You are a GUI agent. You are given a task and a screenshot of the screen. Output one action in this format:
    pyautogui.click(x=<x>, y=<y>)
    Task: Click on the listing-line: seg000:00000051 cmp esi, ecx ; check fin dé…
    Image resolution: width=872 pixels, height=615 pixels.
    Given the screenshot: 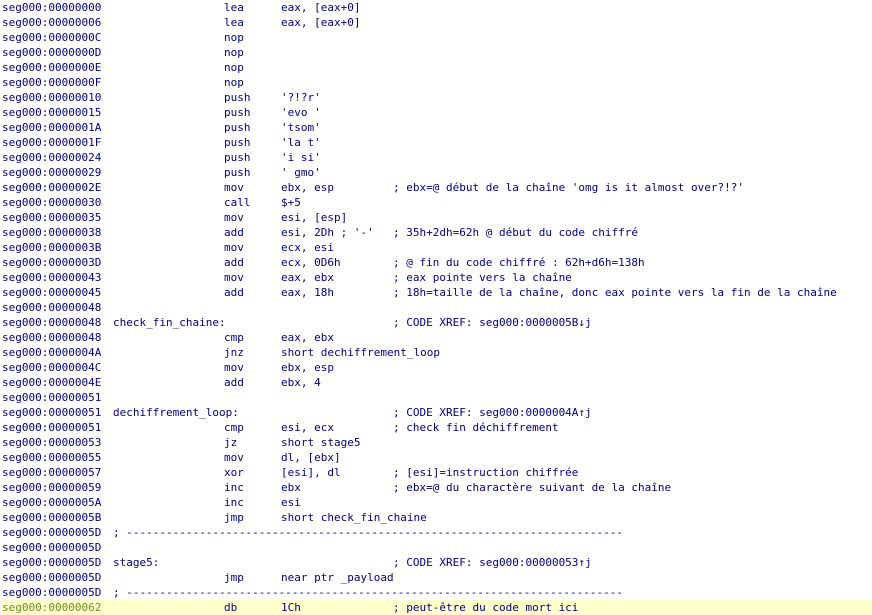 What is the action you would take?
    pyautogui.click(x=437, y=427)
    